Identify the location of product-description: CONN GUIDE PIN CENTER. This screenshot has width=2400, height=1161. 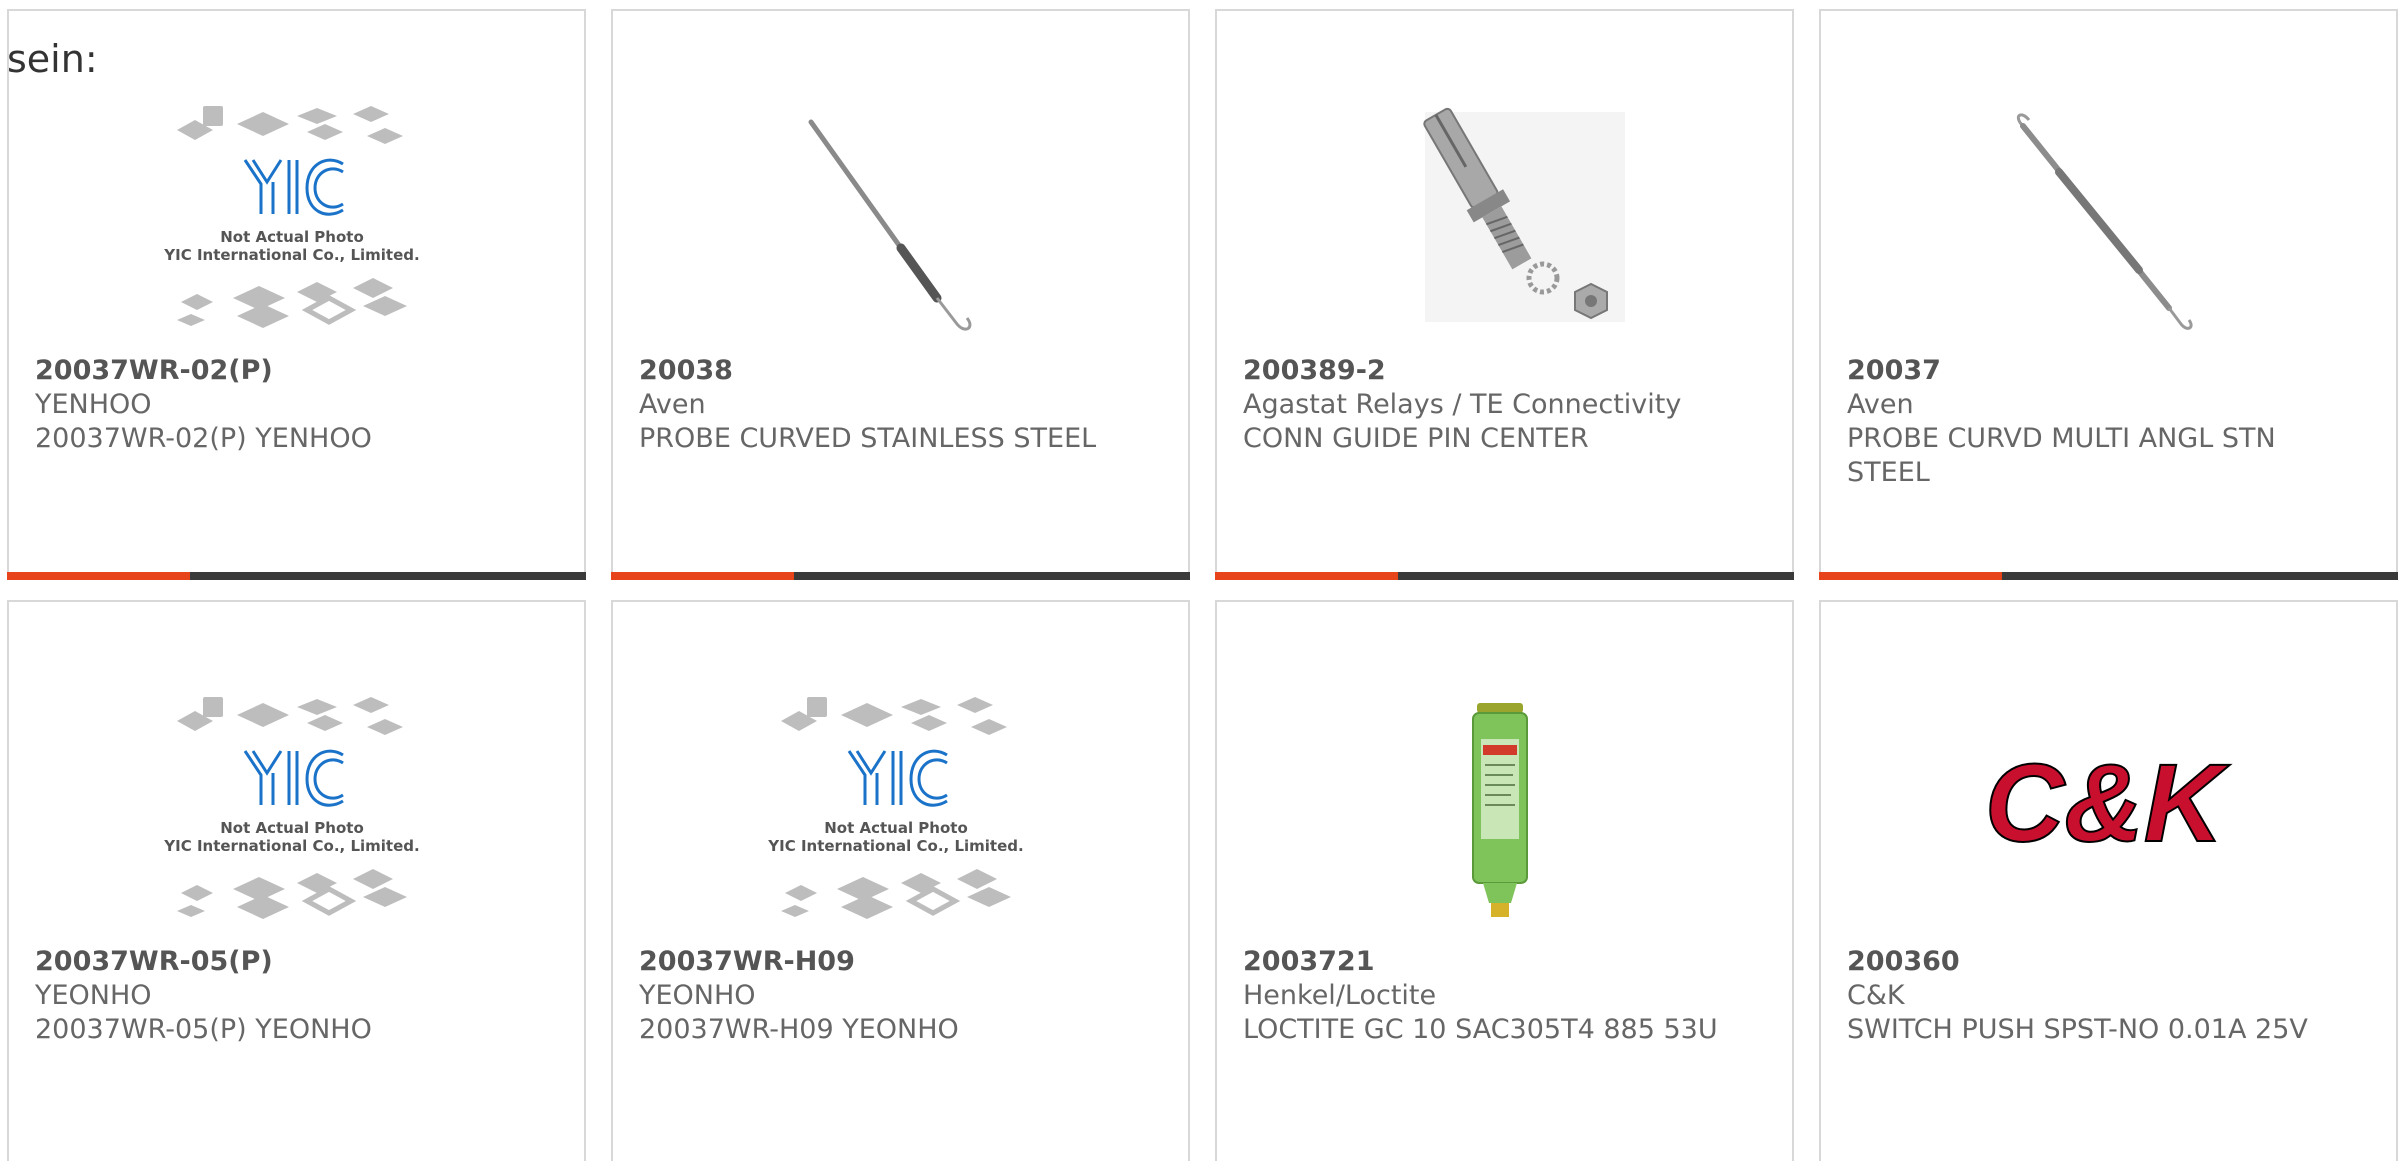
(1416, 438).